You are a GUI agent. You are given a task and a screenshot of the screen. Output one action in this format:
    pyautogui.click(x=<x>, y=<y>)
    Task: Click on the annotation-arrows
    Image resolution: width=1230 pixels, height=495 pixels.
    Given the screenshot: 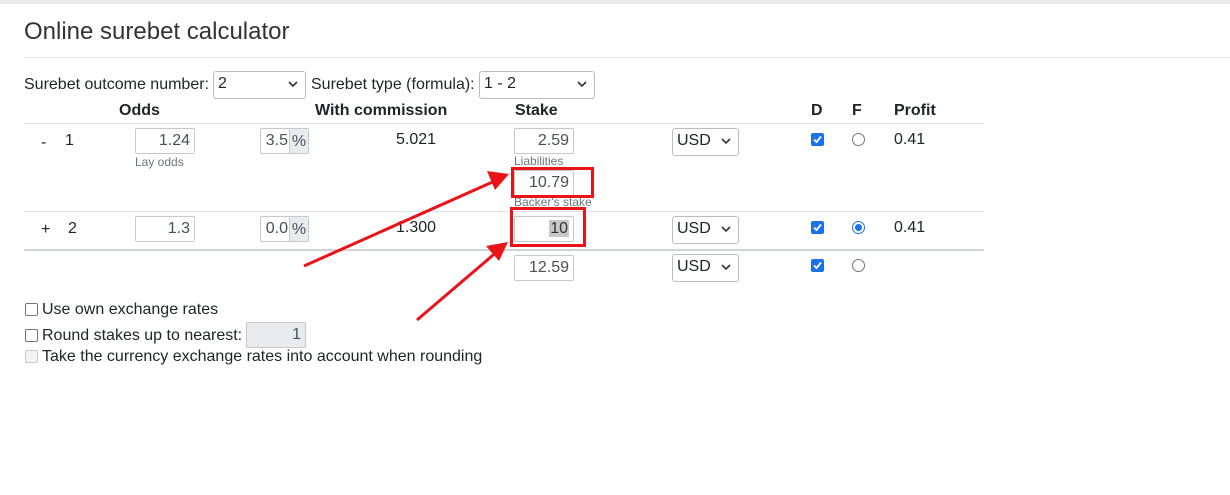 What is the action you would take?
    pyautogui.click(x=406, y=246)
    